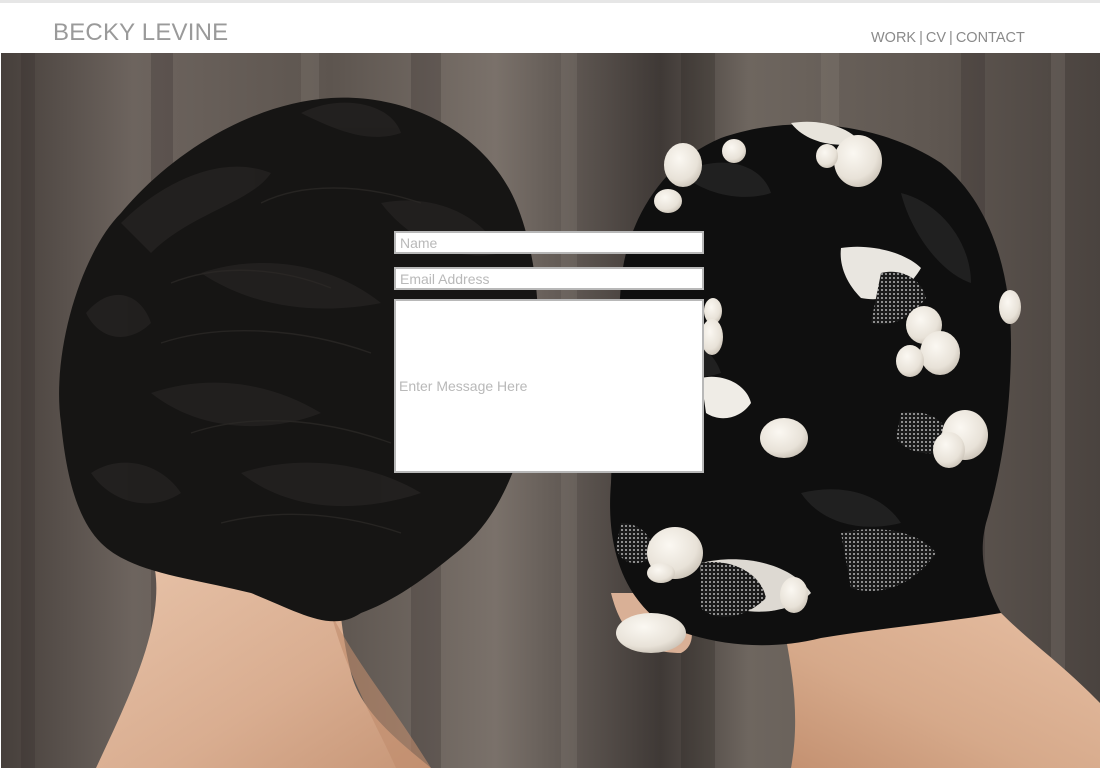 Image resolution: width=1100 pixels, height=768 pixels. I want to click on nav-work-link: WORK, so click(893, 38).